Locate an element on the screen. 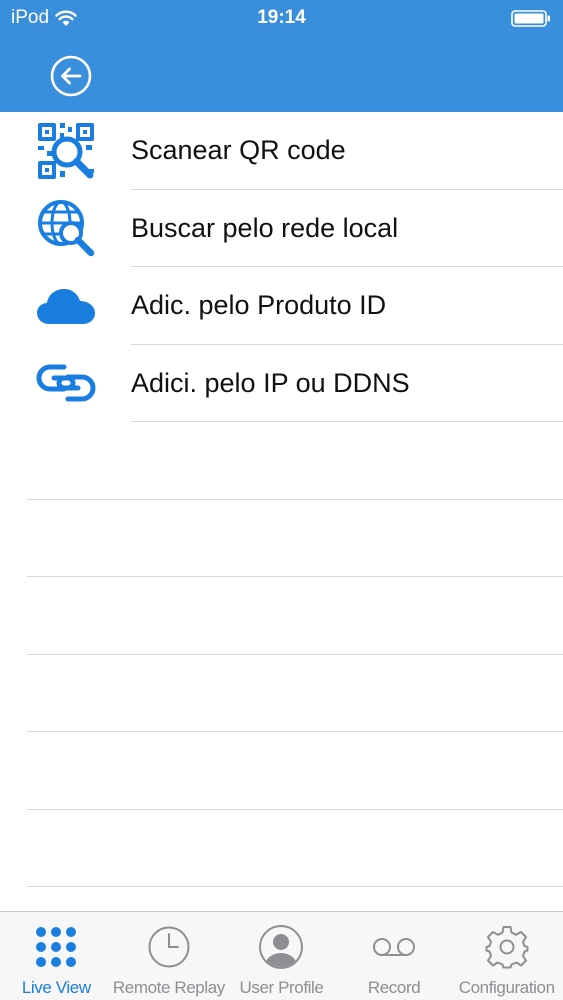  cloud-icon is located at coordinates (66, 306).